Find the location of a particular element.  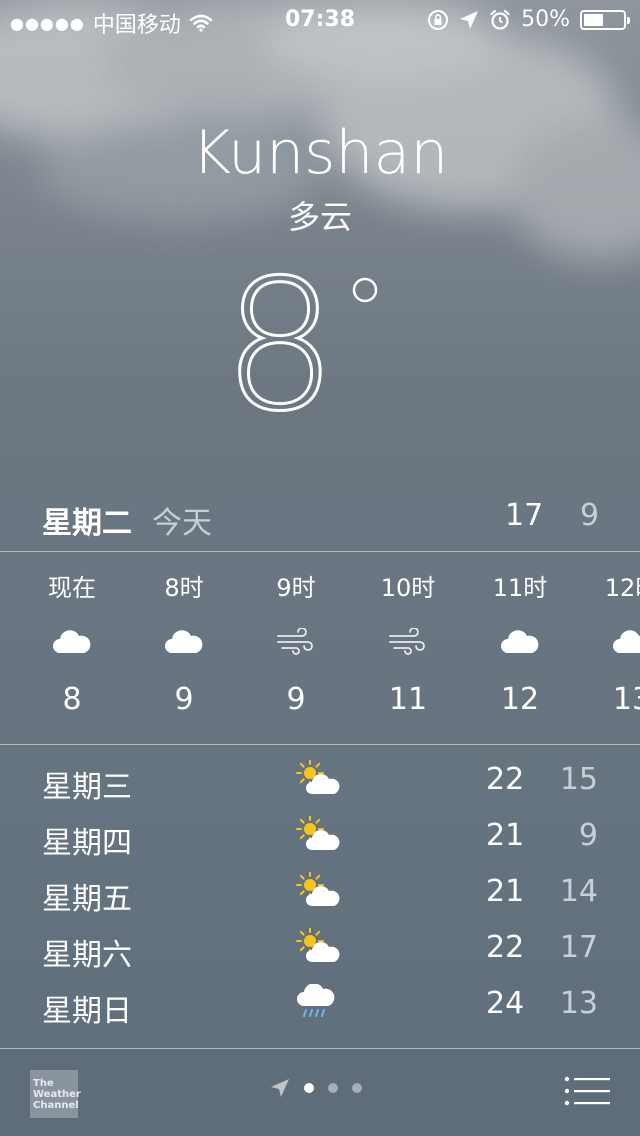

hour-item: 10时 11 is located at coordinates (408, 634).